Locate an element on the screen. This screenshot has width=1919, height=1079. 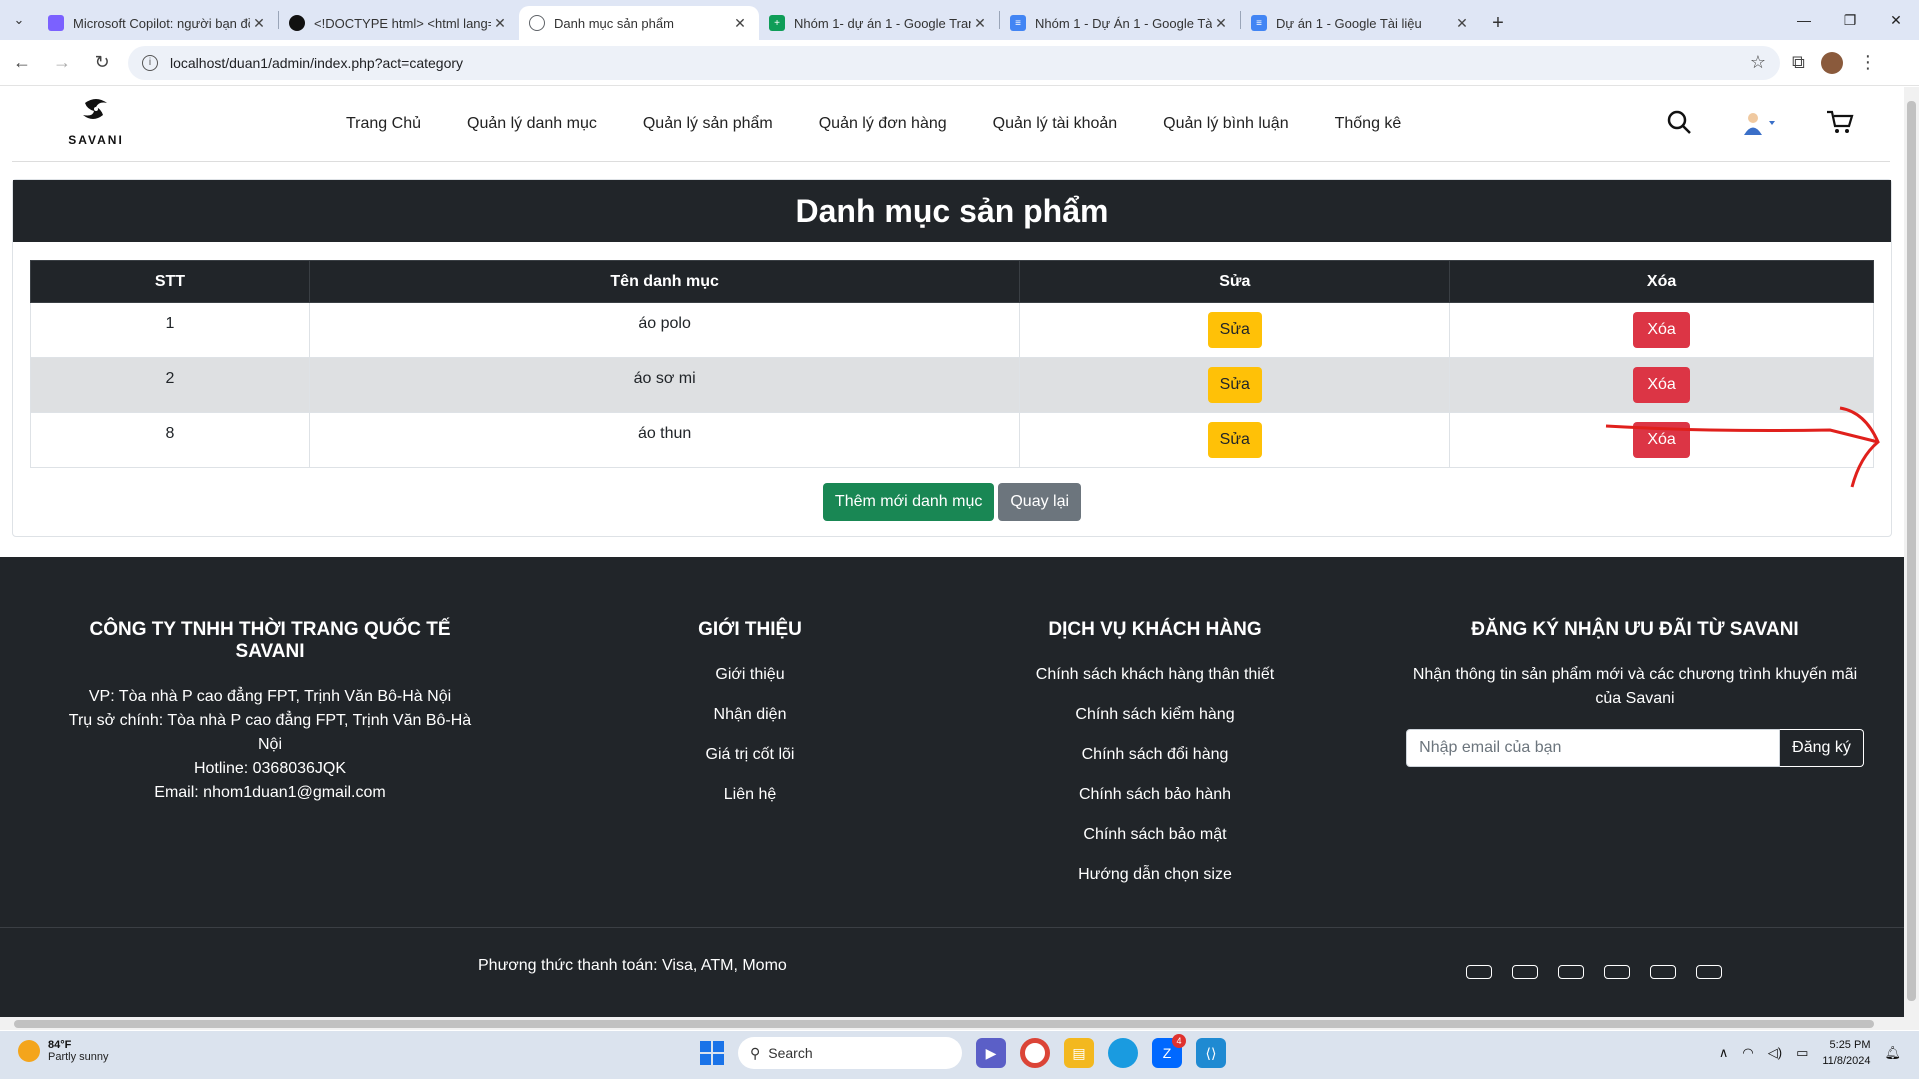
table-row: 1 áo polo Sửa Xóa is located at coordinates (952, 330).